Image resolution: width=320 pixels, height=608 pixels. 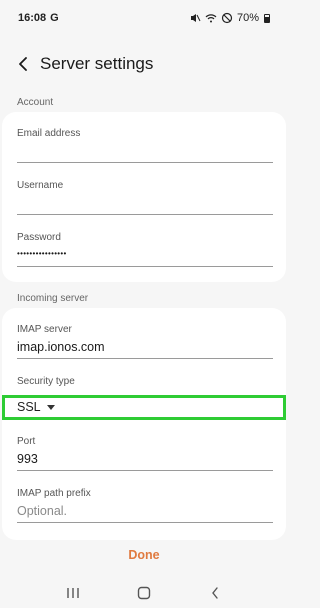 I want to click on home-icon, so click(x=144, y=593).